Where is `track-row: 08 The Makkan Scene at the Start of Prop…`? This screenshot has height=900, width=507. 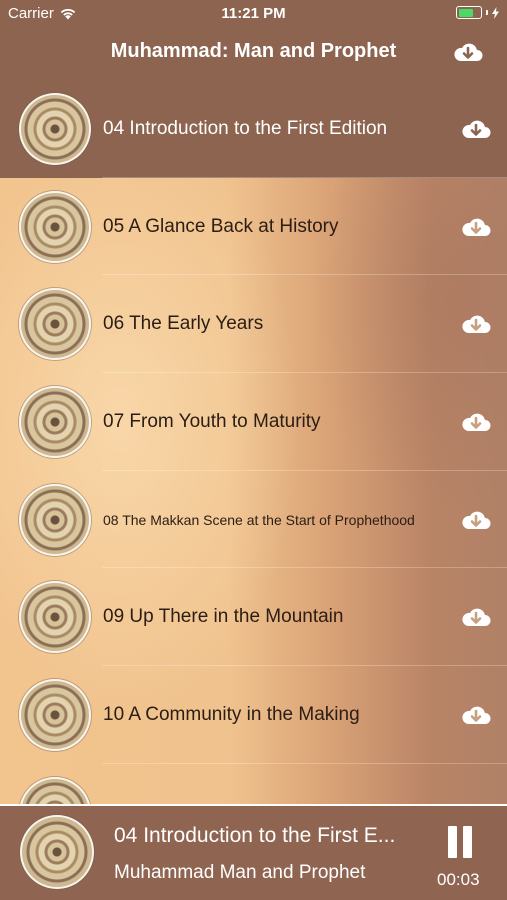
track-row: 08 The Makkan Scene at the Start of Prop… is located at coordinates (253, 520).